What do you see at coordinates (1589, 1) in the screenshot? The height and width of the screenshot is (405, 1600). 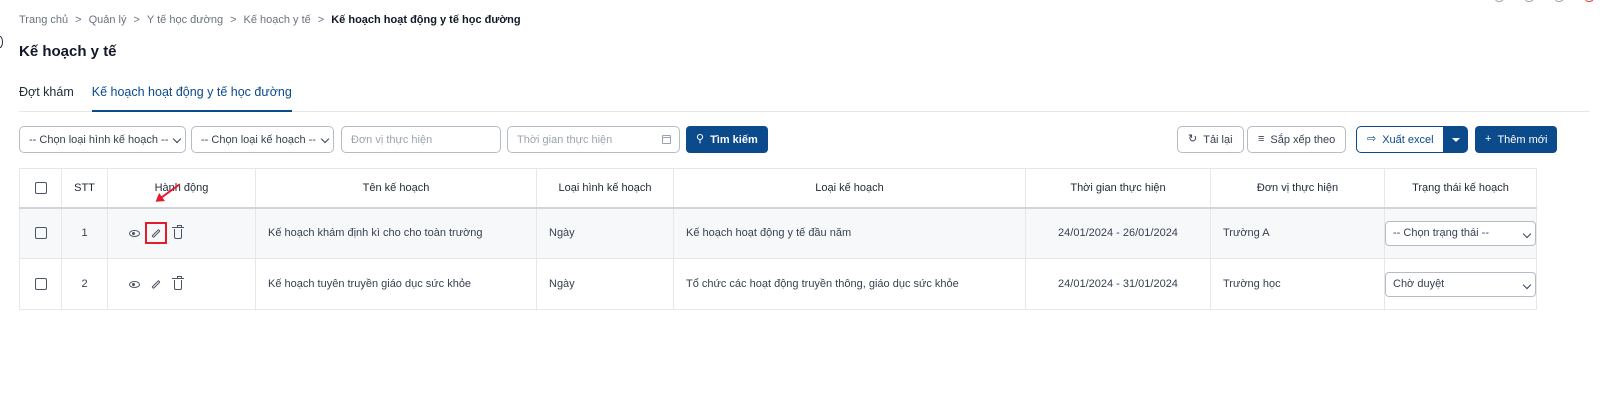 I see `notification-icon` at bounding box center [1589, 1].